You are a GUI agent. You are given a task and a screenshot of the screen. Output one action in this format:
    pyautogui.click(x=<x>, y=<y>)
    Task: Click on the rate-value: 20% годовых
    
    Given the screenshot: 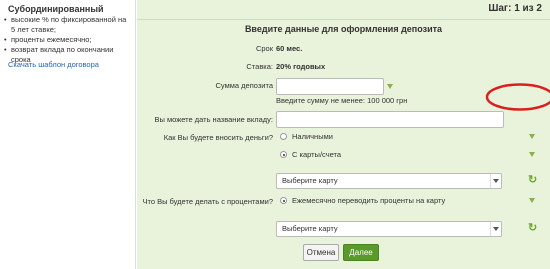 What is the action you would take?
    pyautogui.click(x=301, y=66)
    